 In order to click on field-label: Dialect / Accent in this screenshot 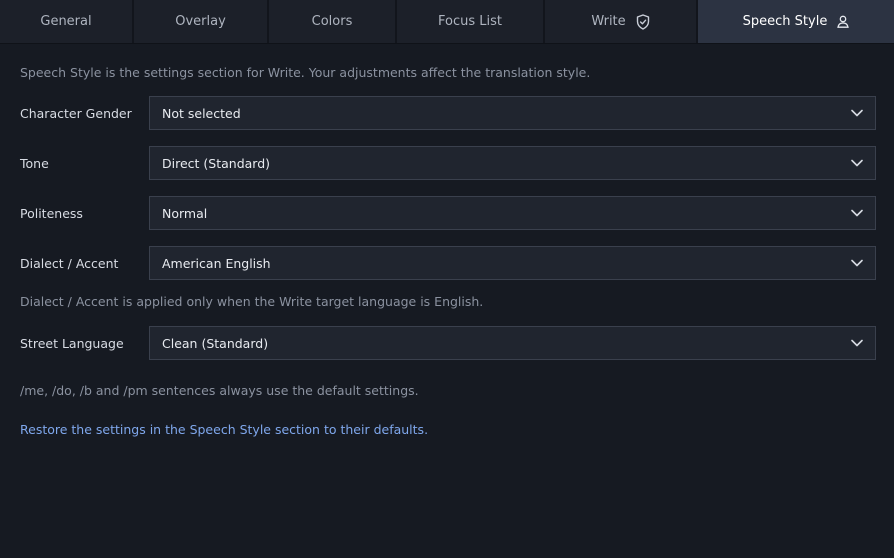, I will do `click(69, 263)`.